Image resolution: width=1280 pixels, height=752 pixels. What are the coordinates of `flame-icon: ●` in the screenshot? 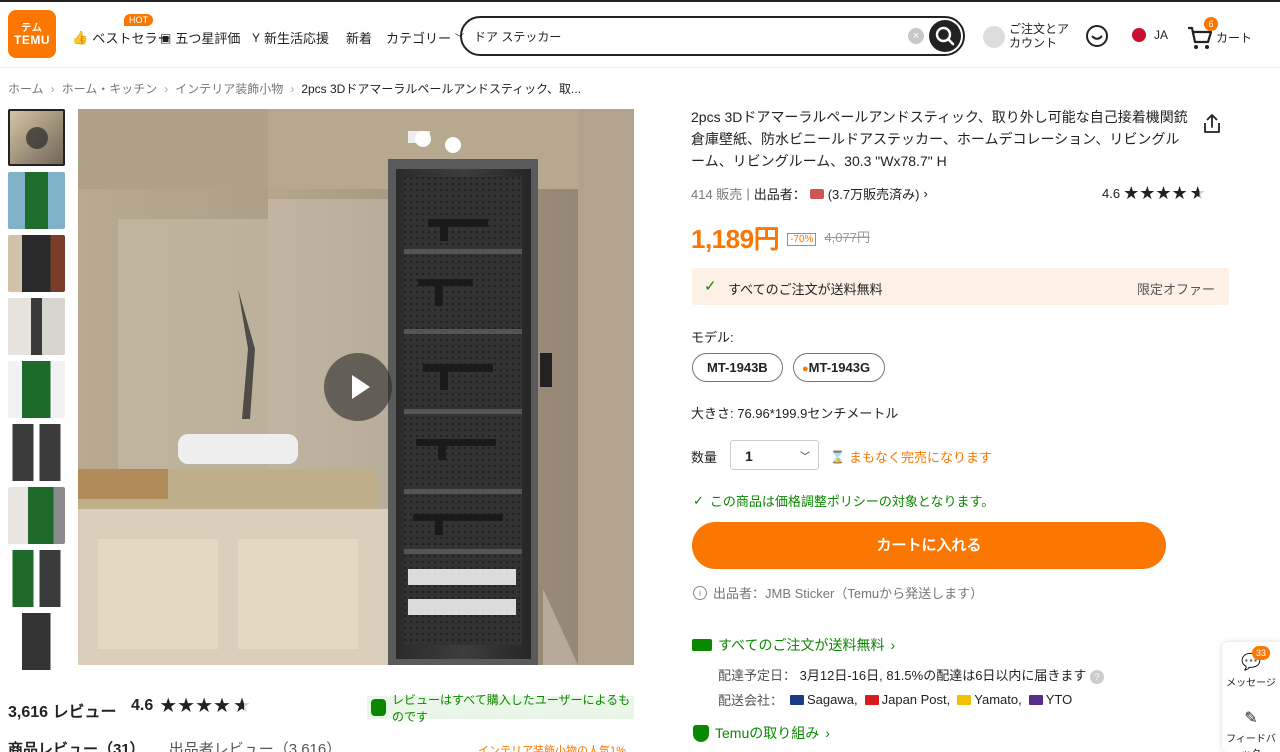 It's located at (805, 369).